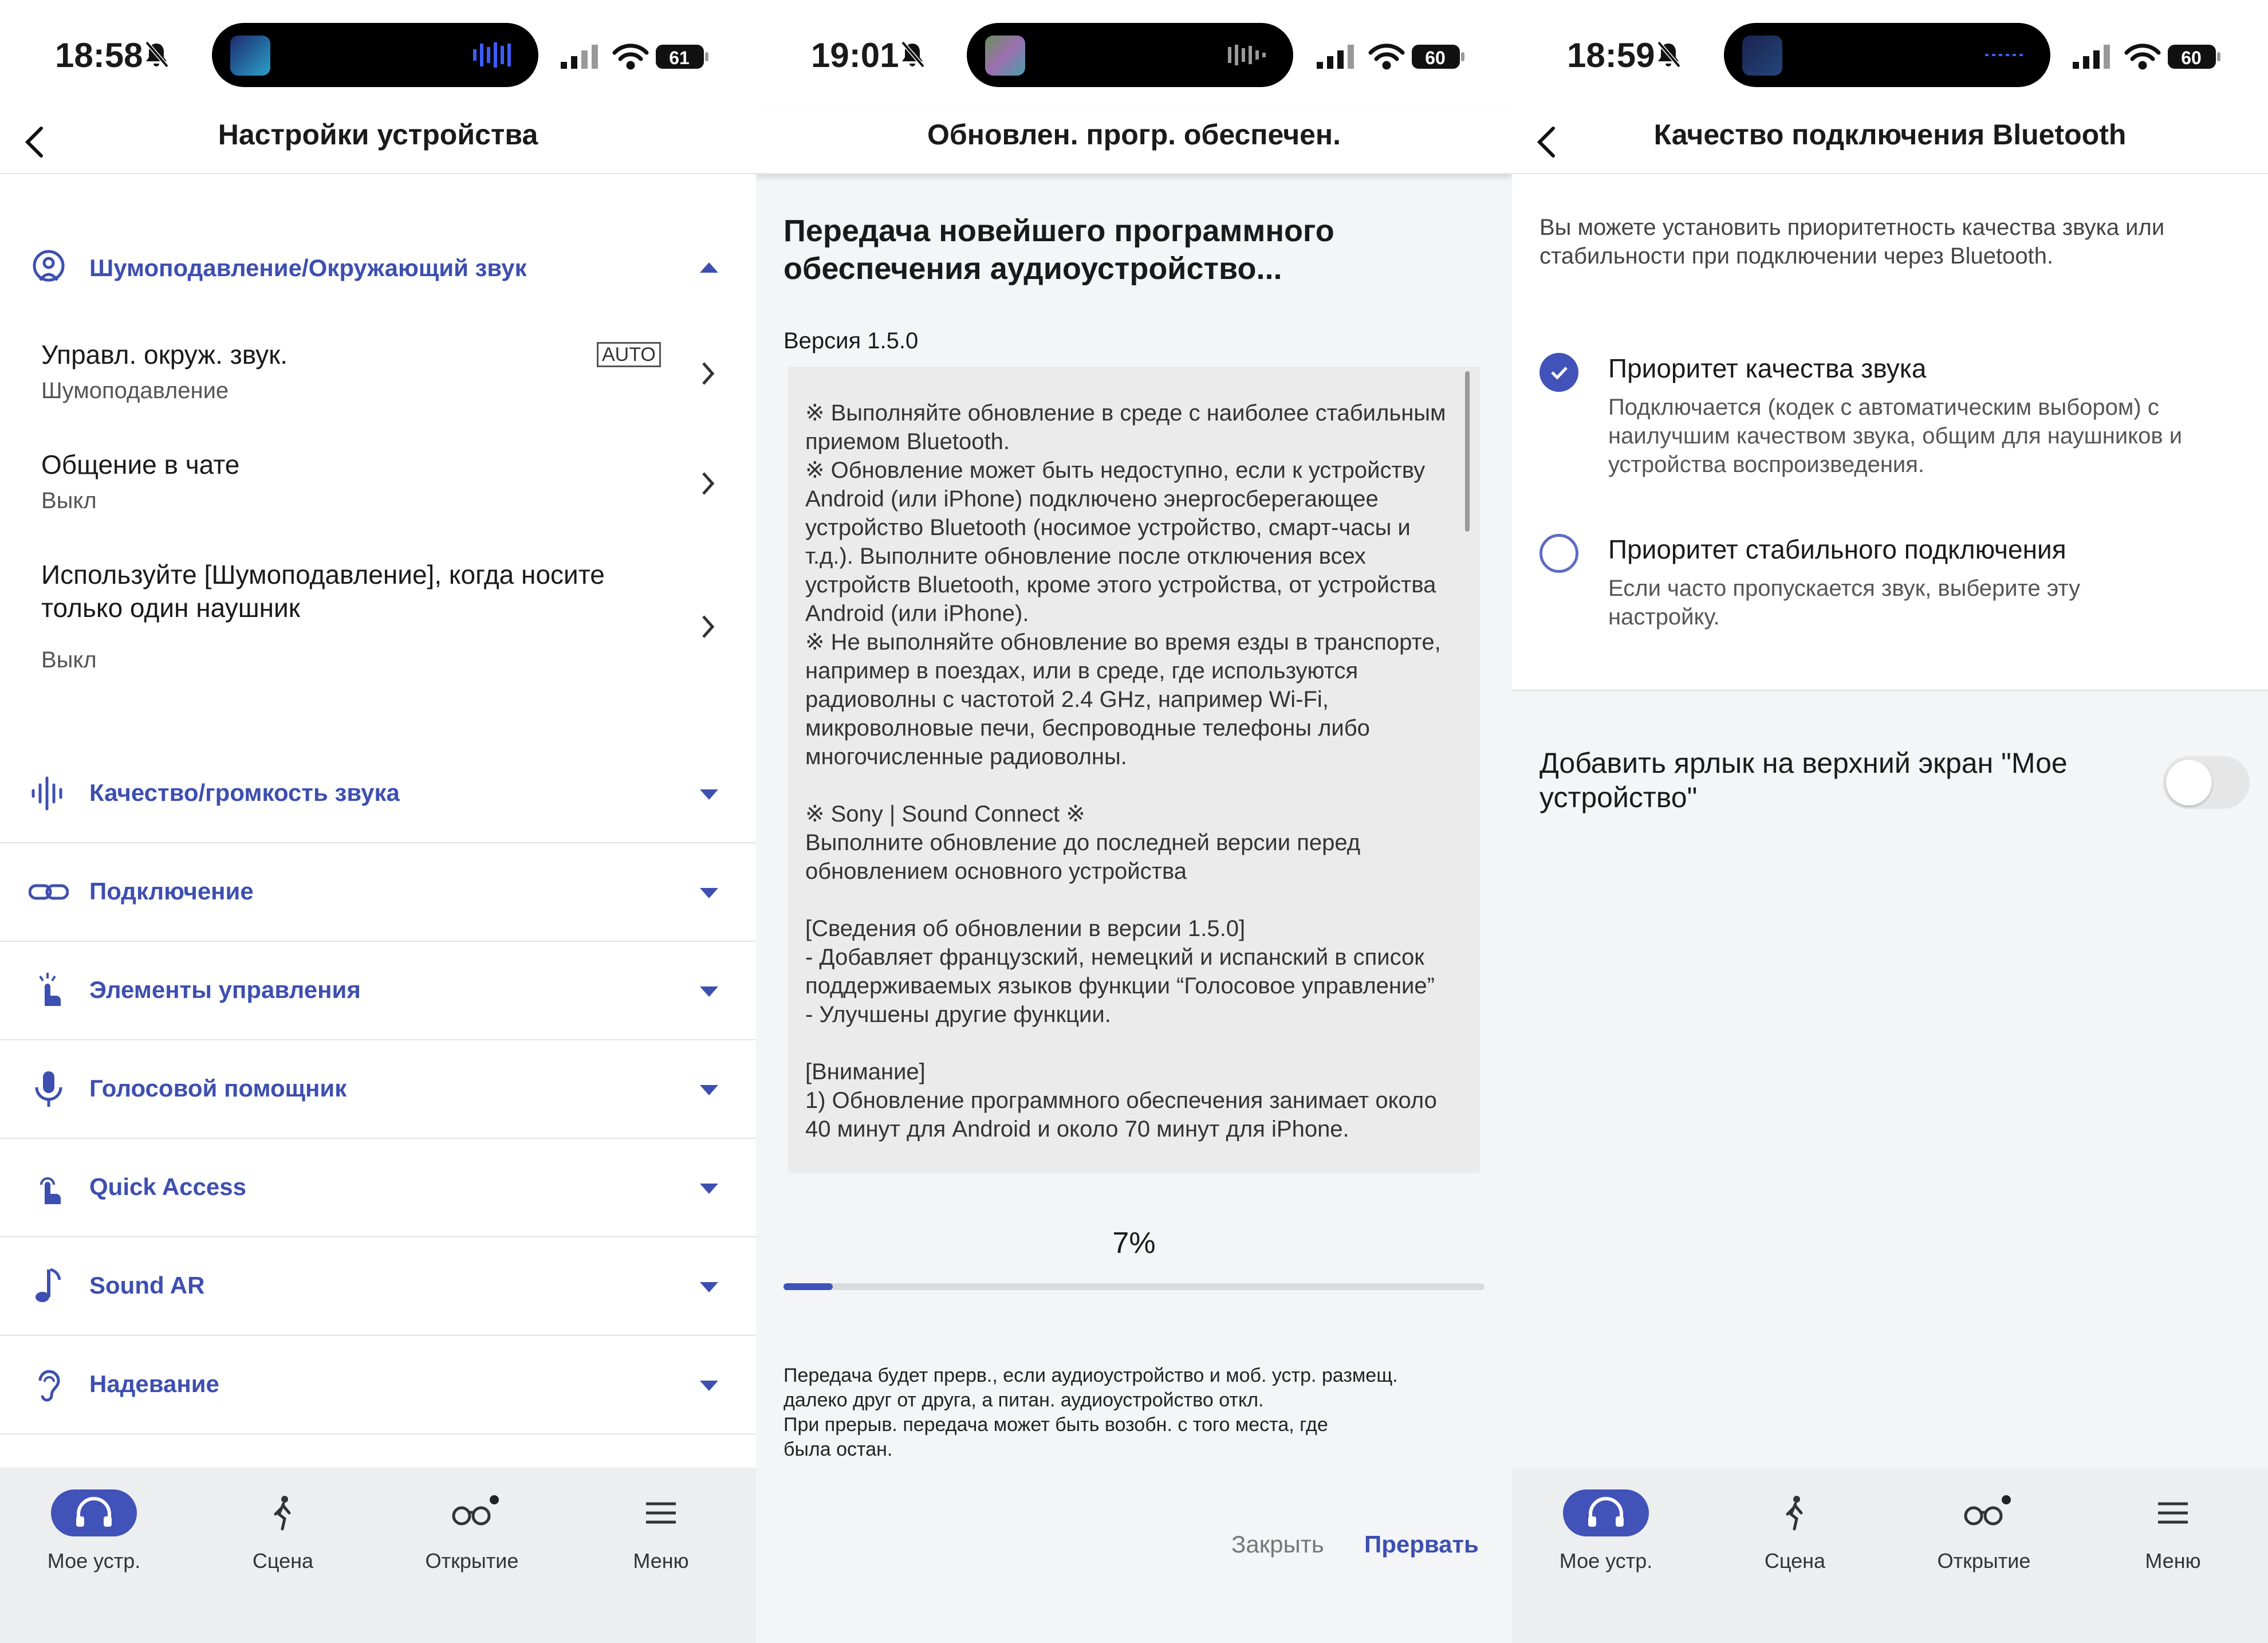 The height and width of the screenshot is (1643, 2268). What do you see at coordinates (629, 354) in the screenshot?
I see `auto-badge: AUTO` at bounding box center [629, 354].